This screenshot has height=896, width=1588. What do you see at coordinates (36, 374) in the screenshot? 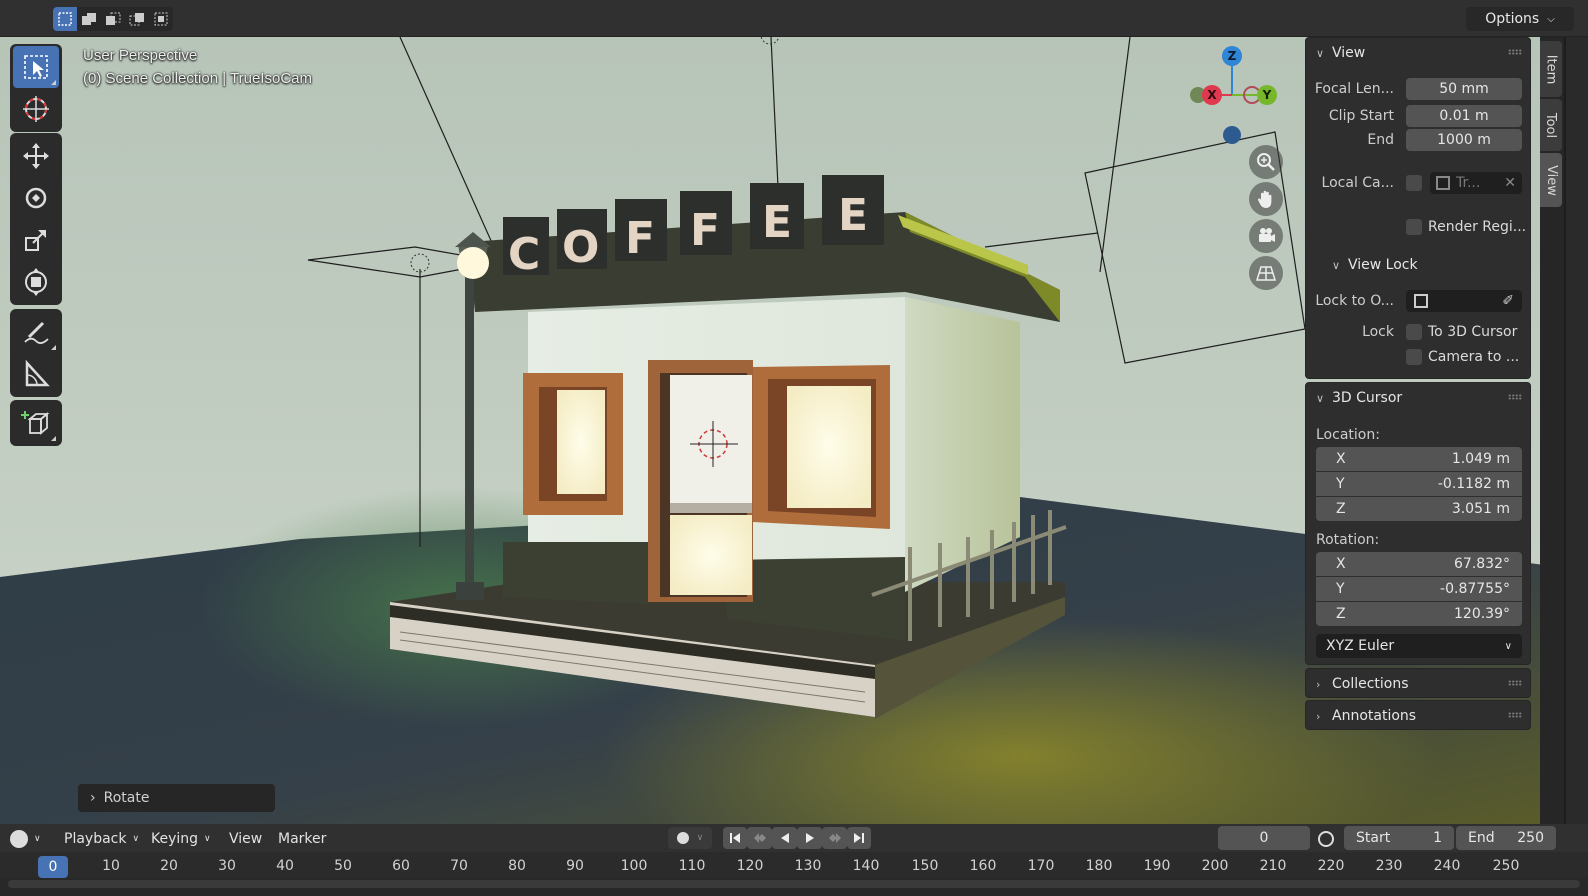
I see `measure-icon` at bounding box center [36, 374].